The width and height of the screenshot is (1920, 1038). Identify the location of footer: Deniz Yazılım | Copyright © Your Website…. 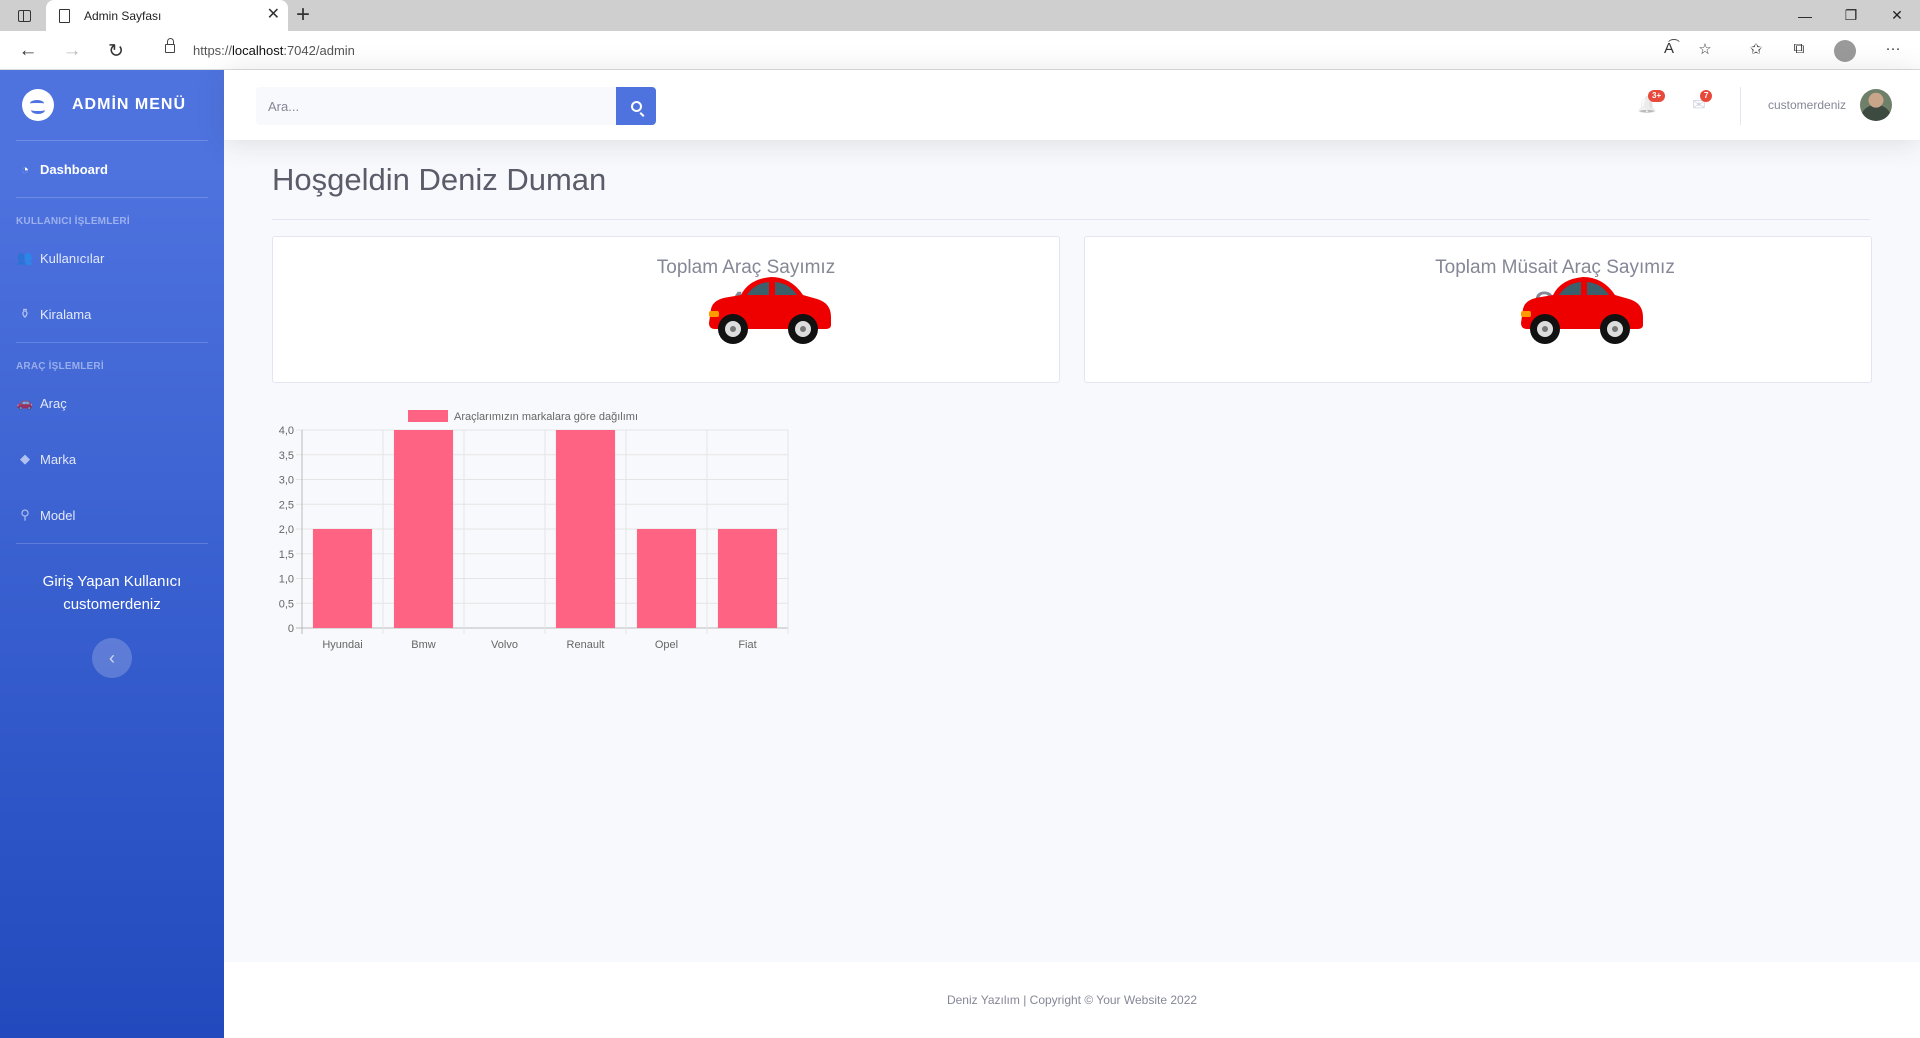
(1072, 1000).